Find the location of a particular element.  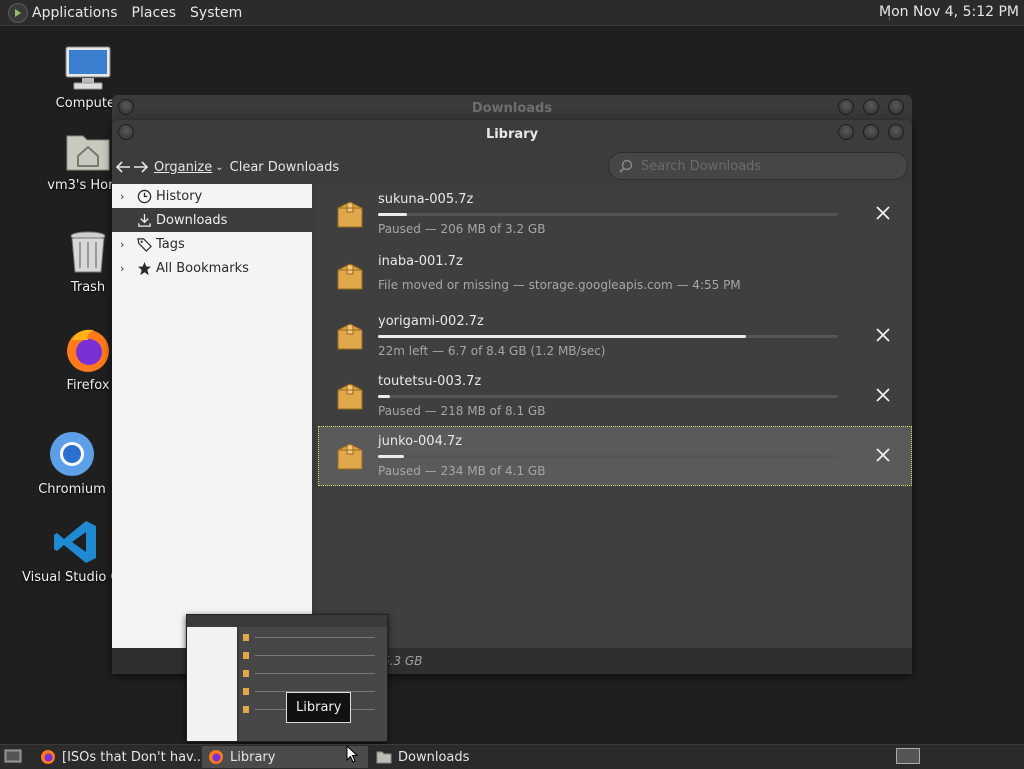

sidebar-item-all-bookmarks: › All Bookmarks is located at coordinates (212, 268).